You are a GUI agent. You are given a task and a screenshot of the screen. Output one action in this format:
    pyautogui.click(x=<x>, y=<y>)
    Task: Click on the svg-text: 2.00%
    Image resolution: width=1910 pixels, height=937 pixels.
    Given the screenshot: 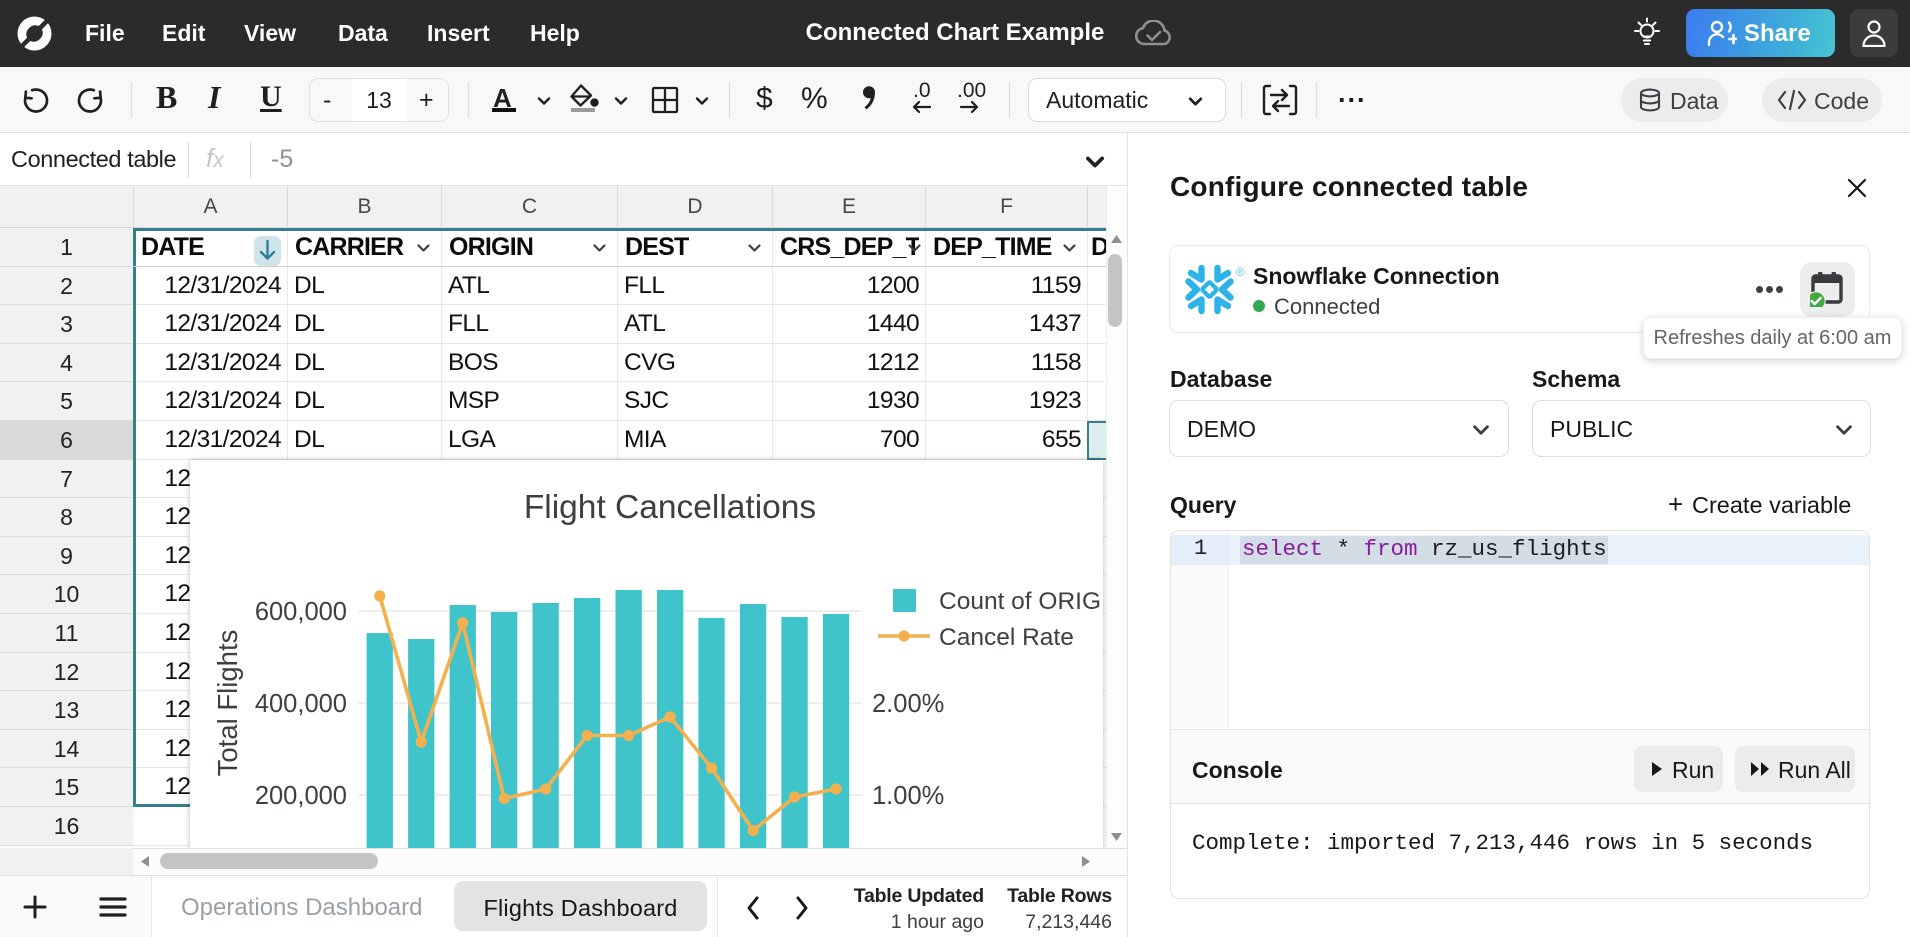 What is the action you would take?
    pyautogui.click(x=908, y=704)
    